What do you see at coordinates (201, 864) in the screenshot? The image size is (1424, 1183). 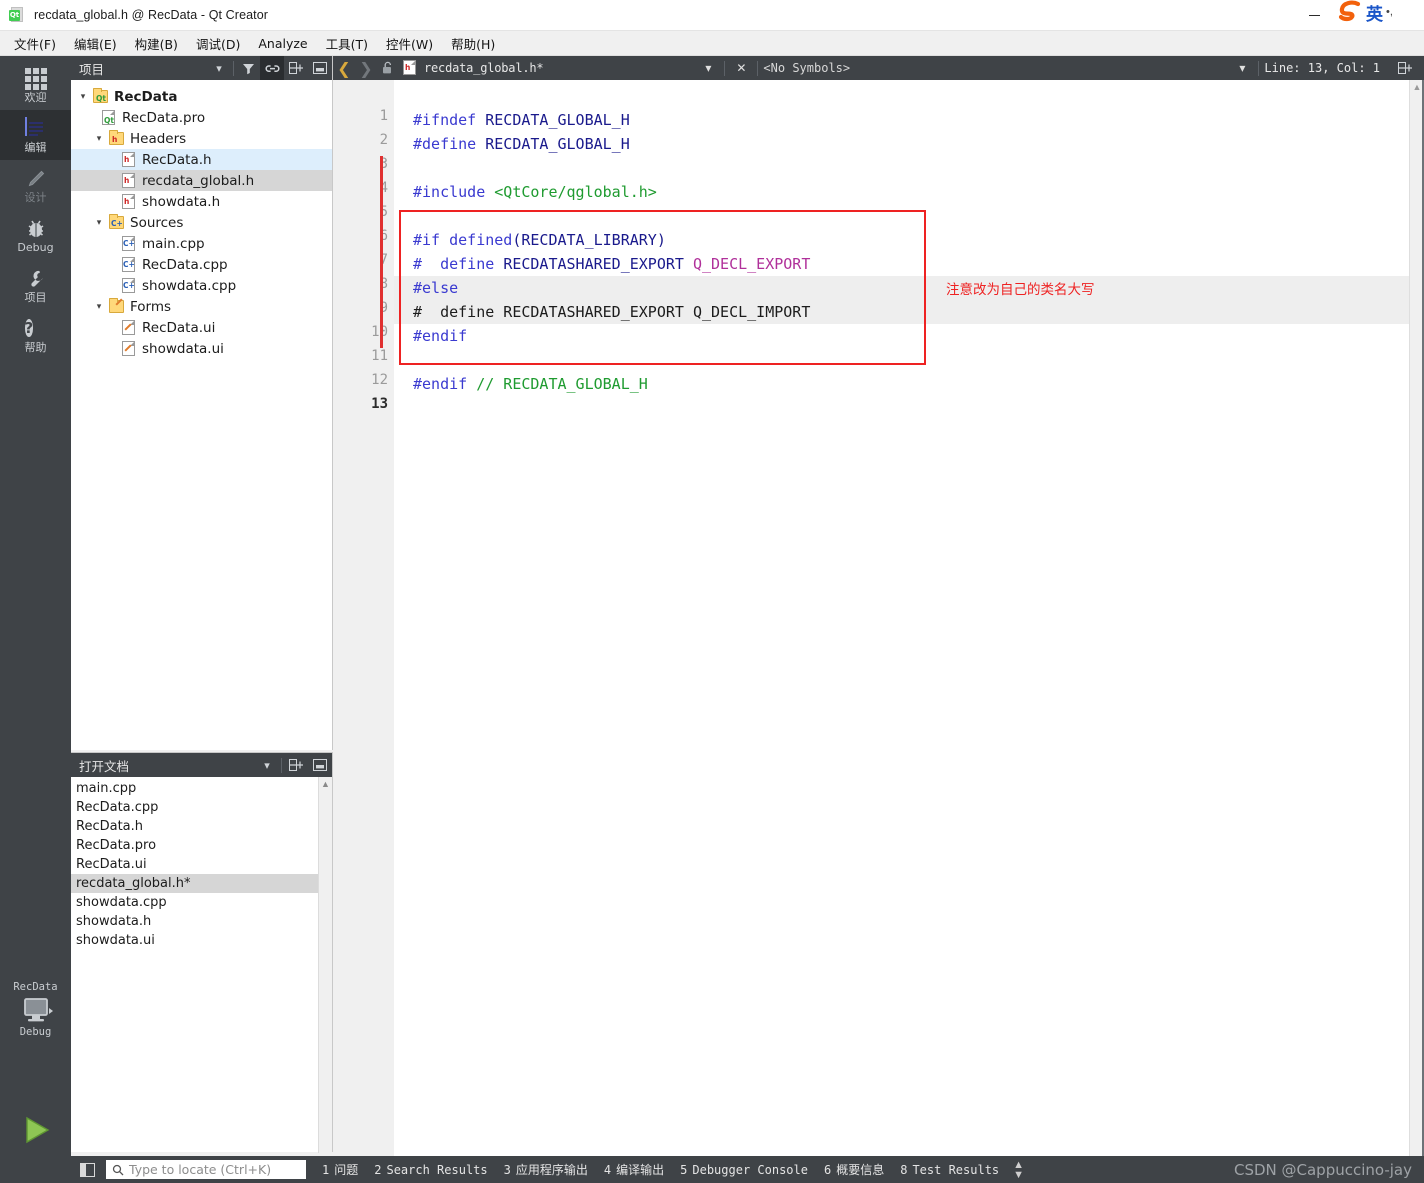 I see `list-item: RecData.ui` at bounding box center [201, 864].